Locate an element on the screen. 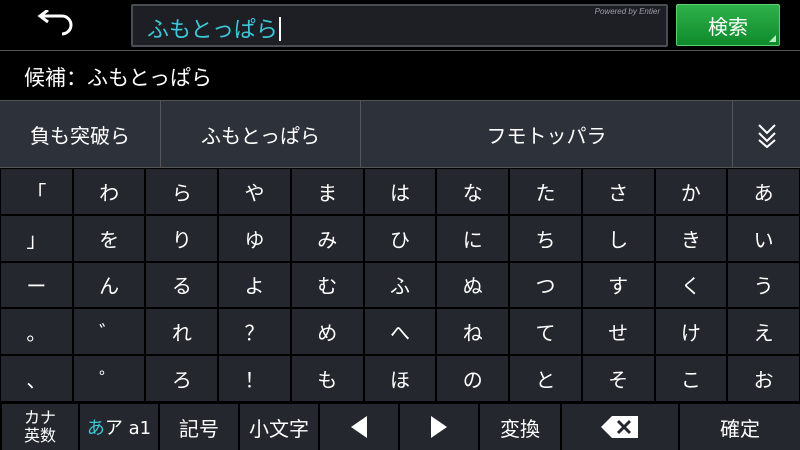 The height and width of the screenshot is (450, 800). kana-key: む is located at coordinates (327, 285).